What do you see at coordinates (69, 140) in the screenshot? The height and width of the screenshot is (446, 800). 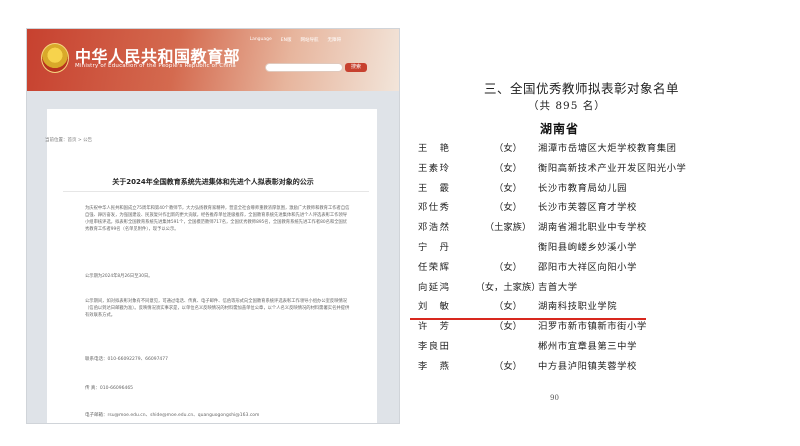 I see `breadcrumb: 当前位置：首页 > 公告` at bounding box center [69, 140].